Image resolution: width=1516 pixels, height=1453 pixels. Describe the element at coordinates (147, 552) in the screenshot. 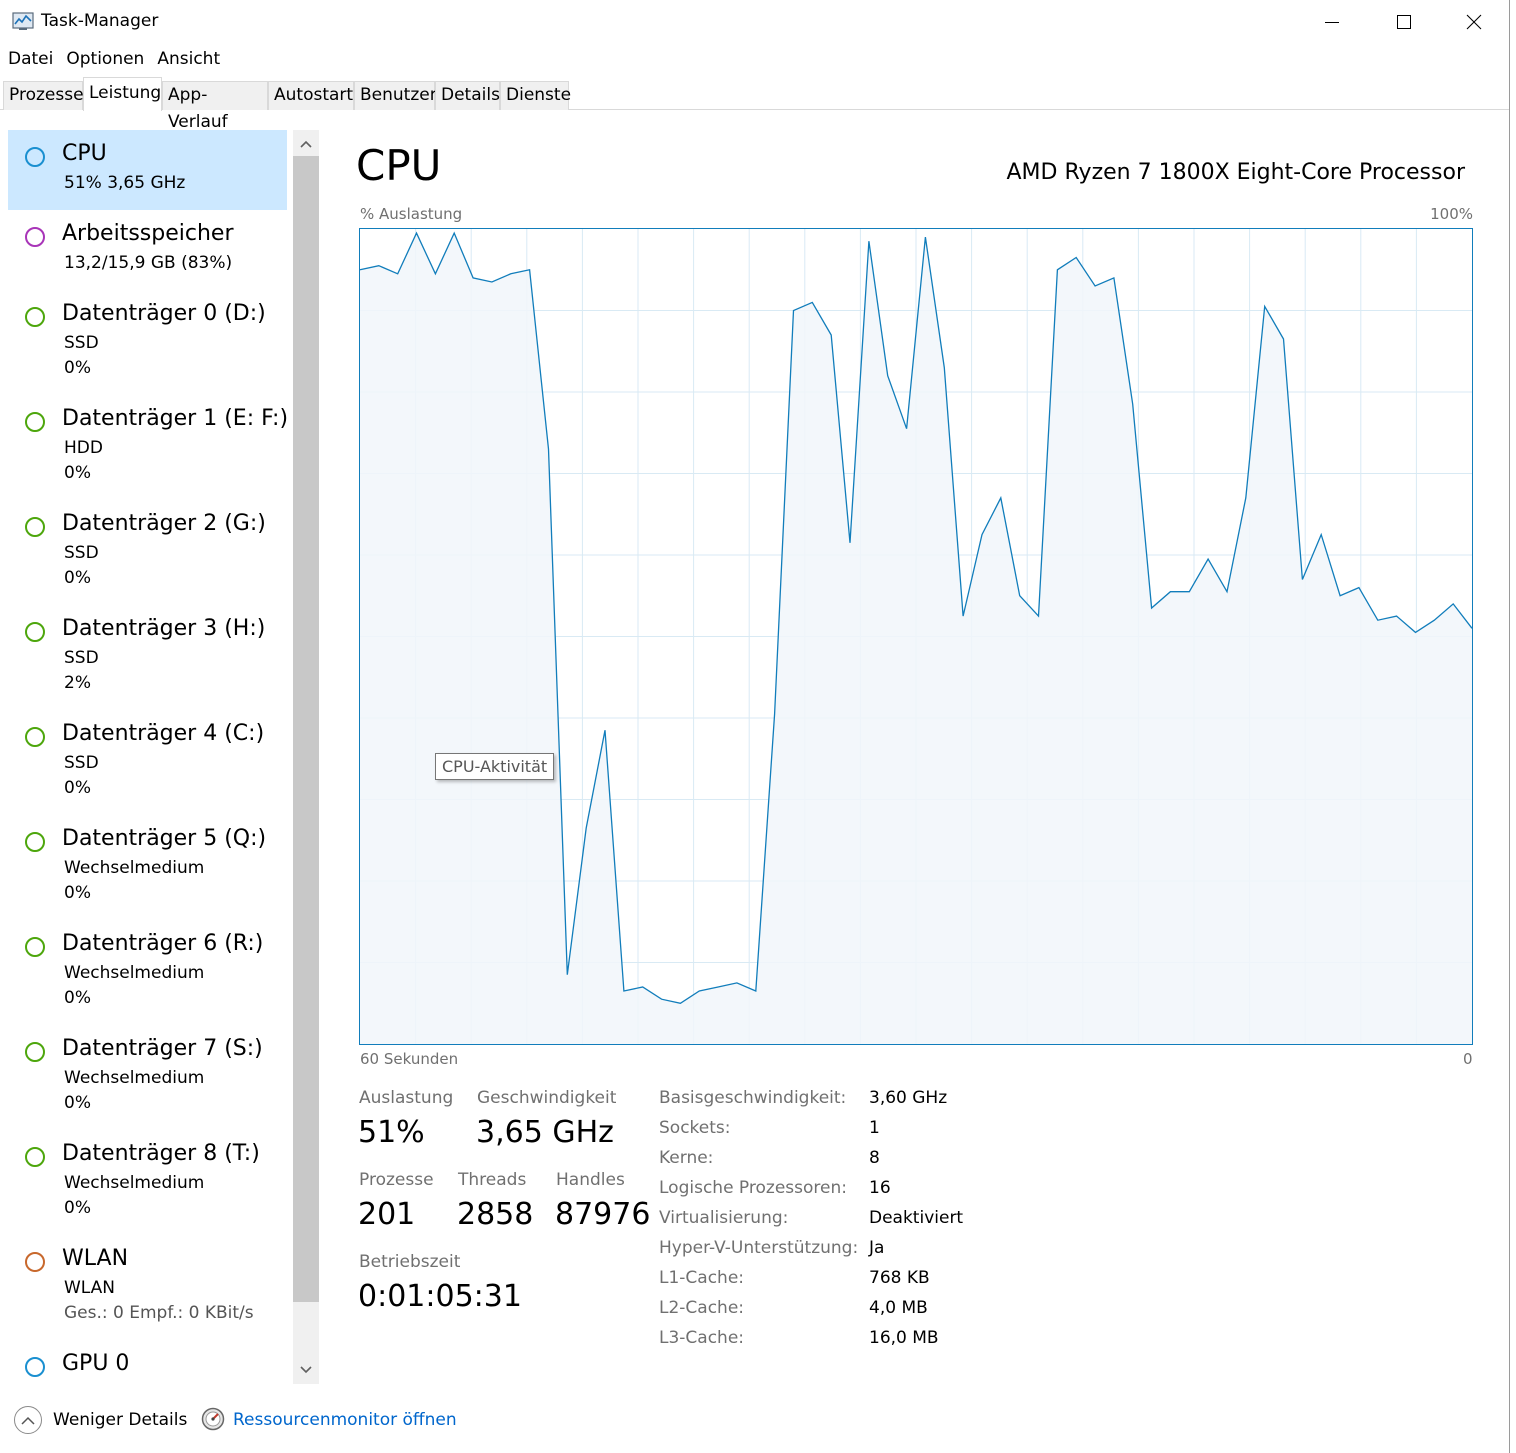

I see `sidebar-item-datentraeger-2: Datenträger 2 (G:) SSD 0%` at that location.